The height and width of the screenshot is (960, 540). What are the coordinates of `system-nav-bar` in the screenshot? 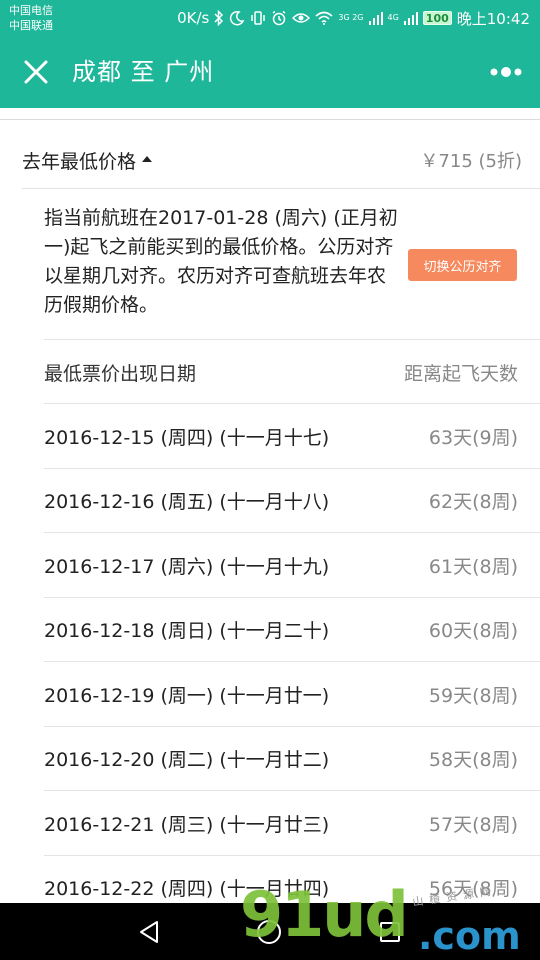 It's located at (270, 931).